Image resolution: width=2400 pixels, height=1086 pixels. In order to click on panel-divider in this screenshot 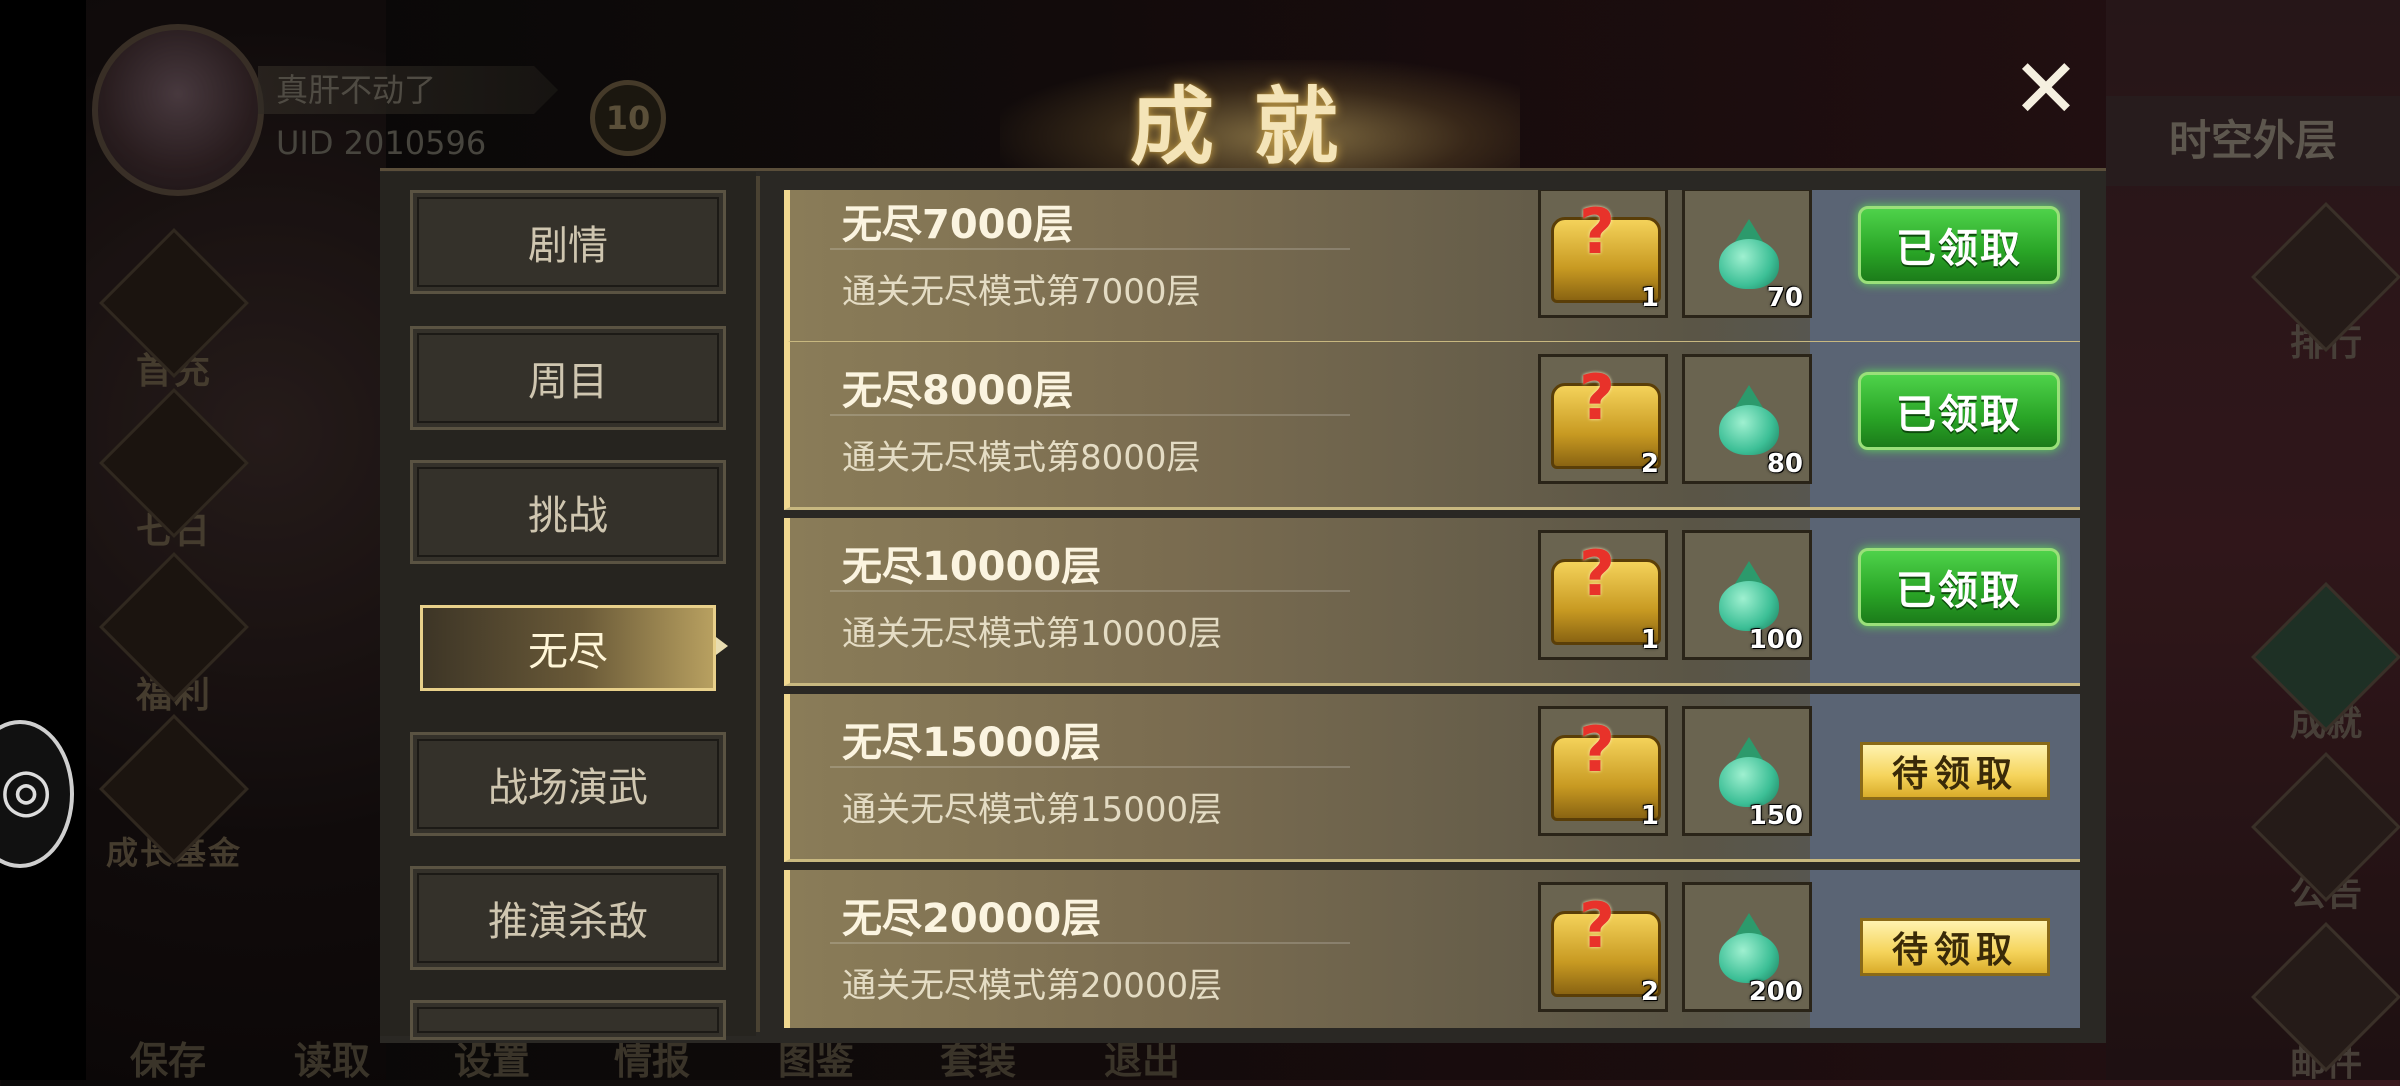, I will do `click(758, 604)`.